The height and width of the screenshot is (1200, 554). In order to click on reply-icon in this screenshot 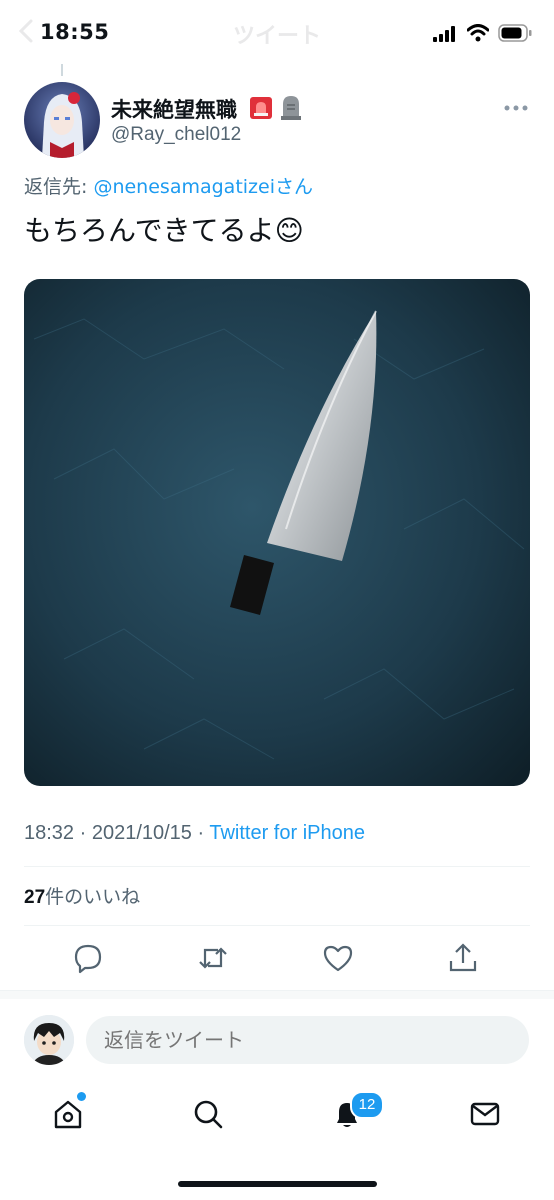, I will do `click(88, 958)`.